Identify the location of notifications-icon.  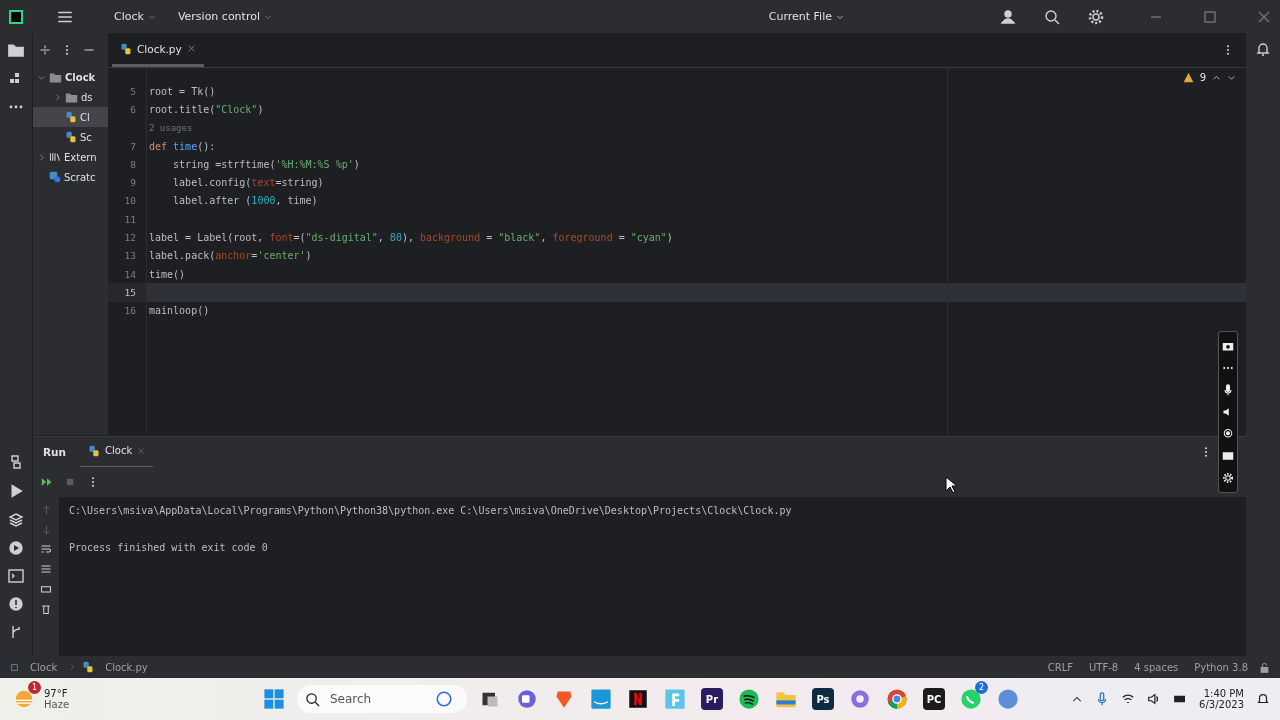
(1263, 49).